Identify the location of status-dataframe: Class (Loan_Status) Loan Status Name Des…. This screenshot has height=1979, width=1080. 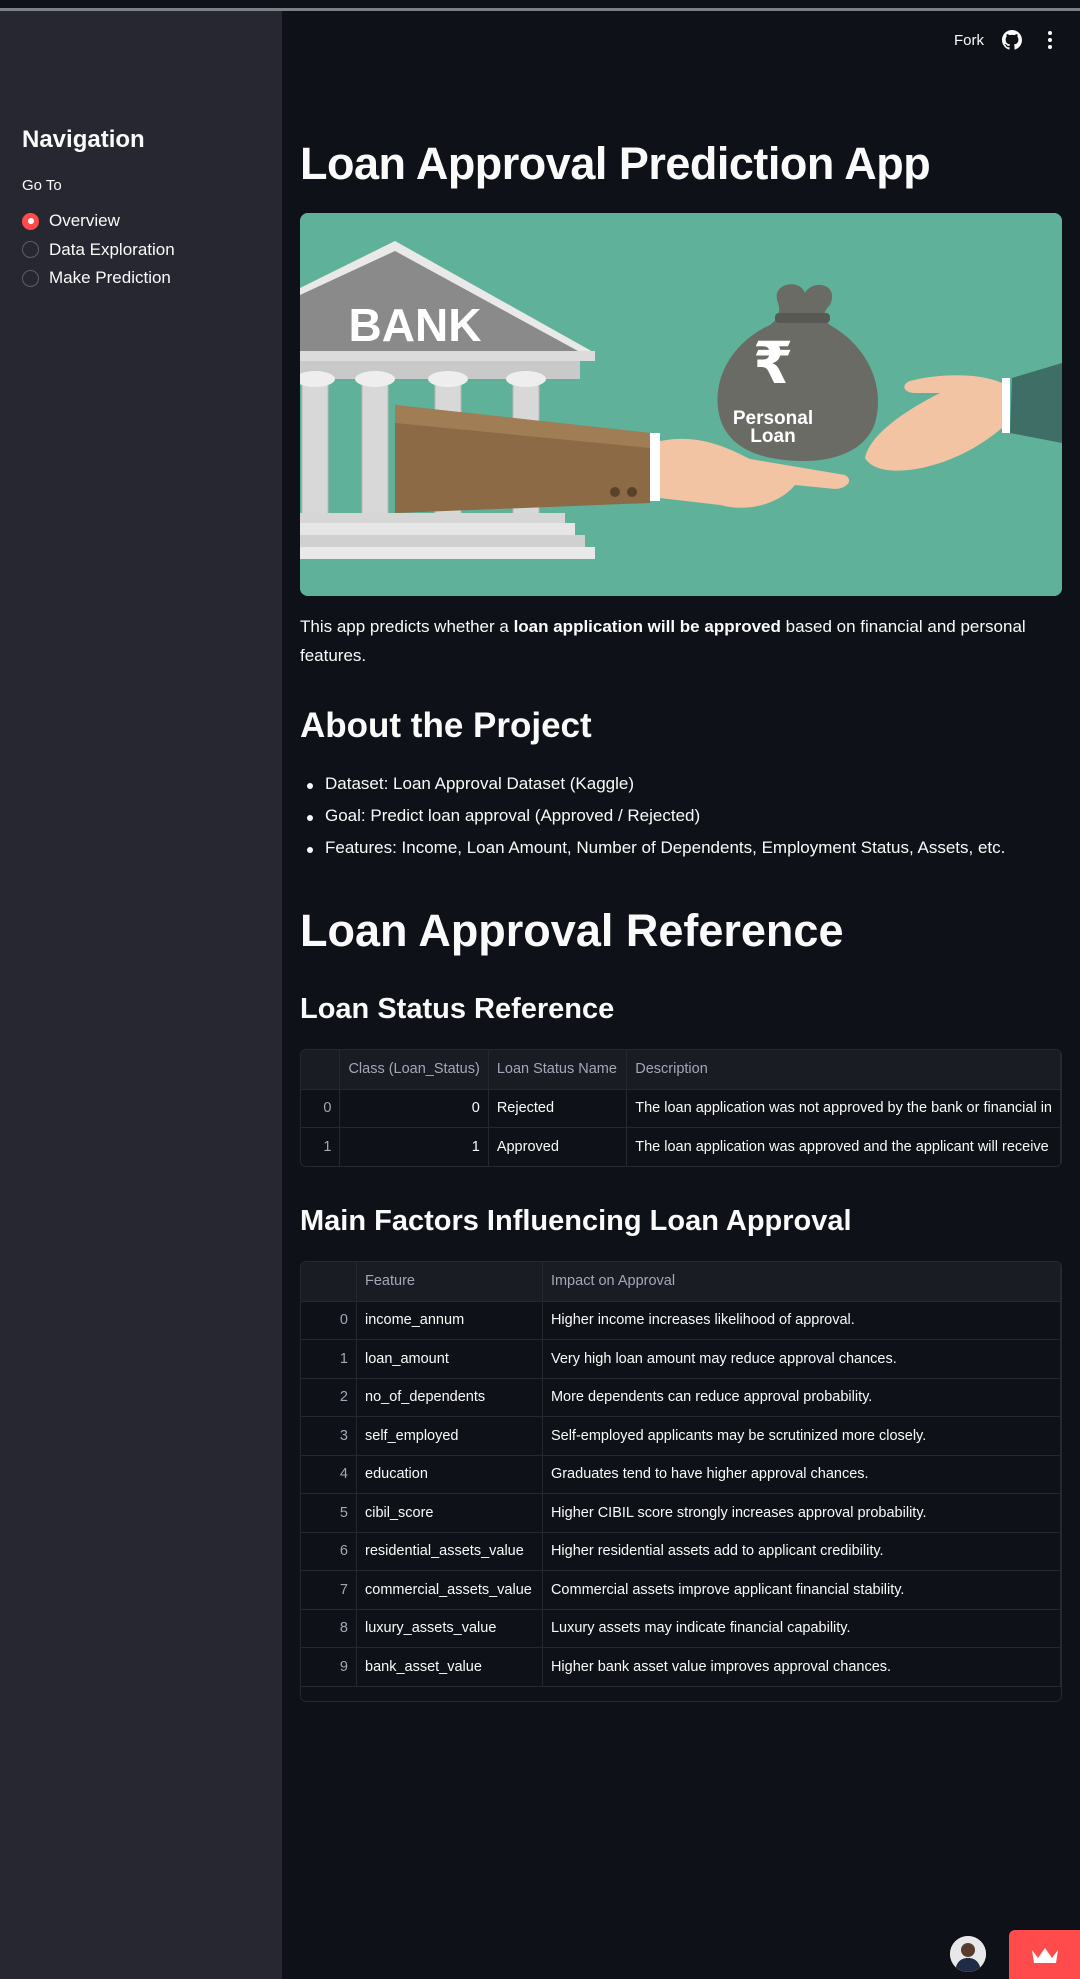
(681, 1108).